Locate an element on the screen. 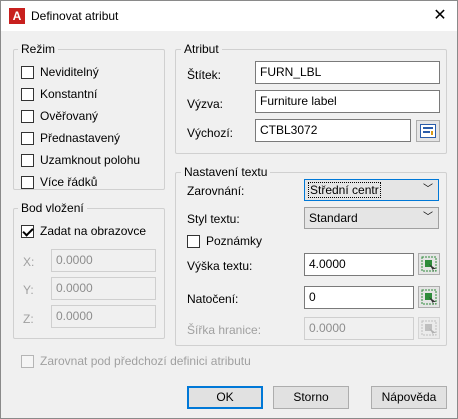  checkbox-label: Neviditelný is located at coordinates (69, 72).